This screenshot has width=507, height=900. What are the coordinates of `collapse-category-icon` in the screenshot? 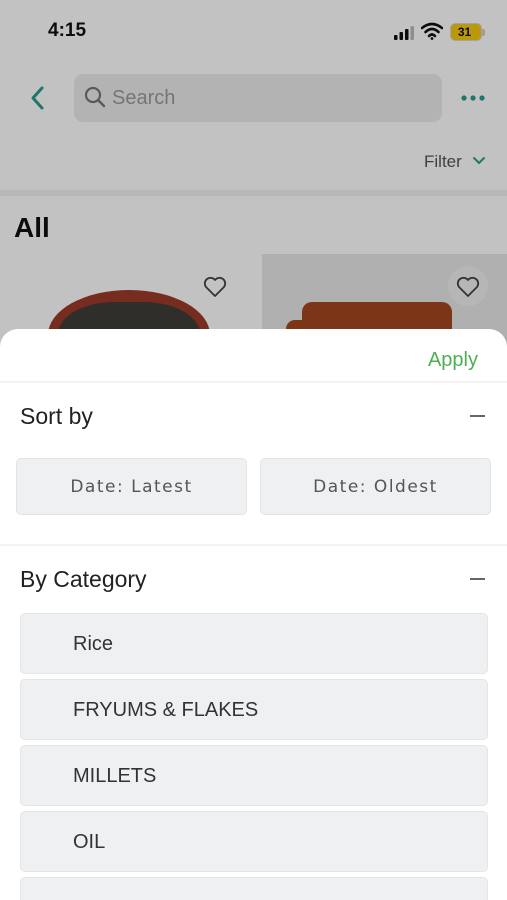 It's located at (477, 579).